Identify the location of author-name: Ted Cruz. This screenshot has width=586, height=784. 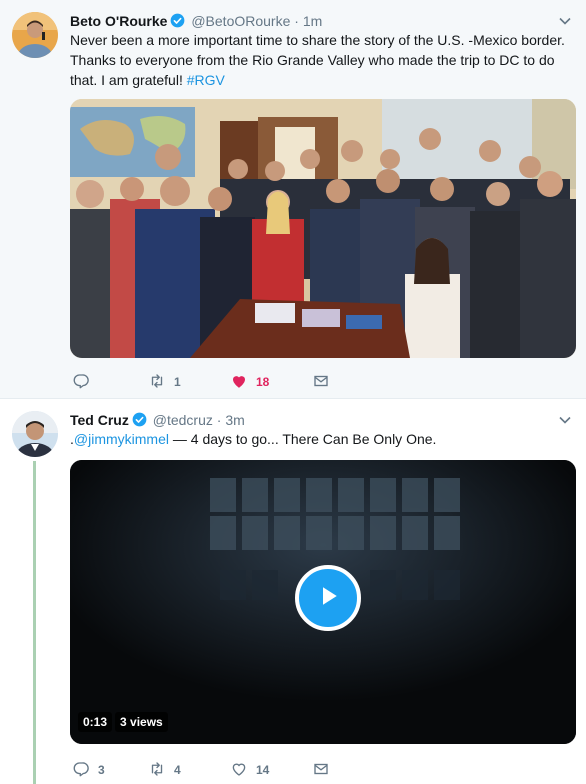
(99, 420).